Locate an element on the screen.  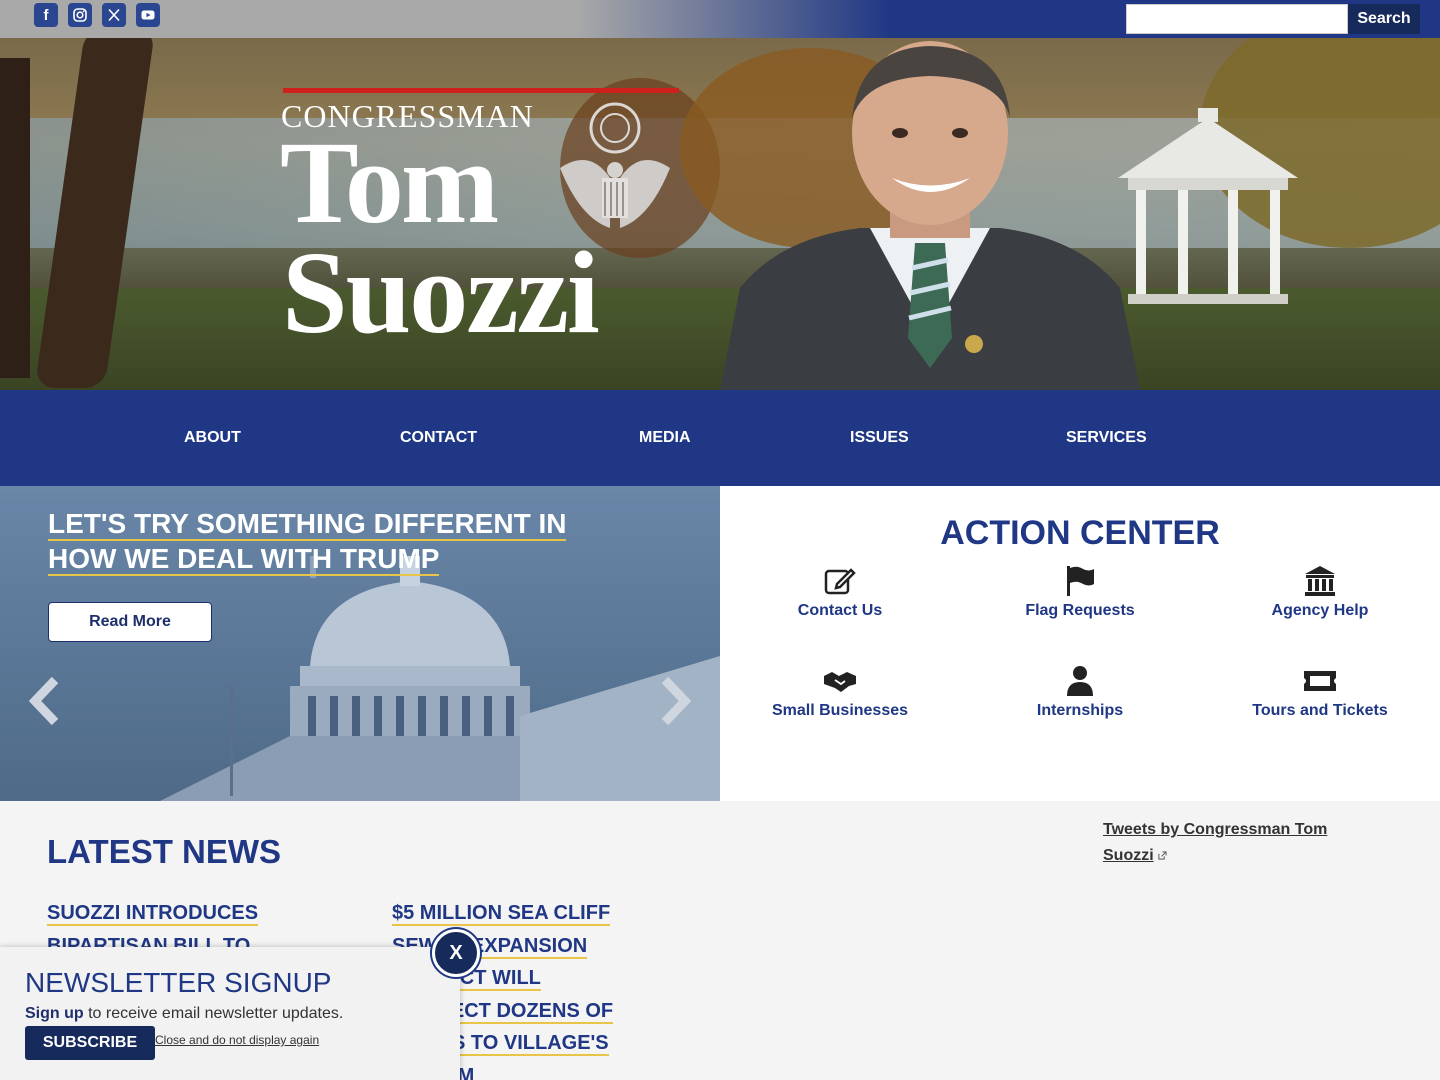
title-accent-line is located at coordinates (481, 90).